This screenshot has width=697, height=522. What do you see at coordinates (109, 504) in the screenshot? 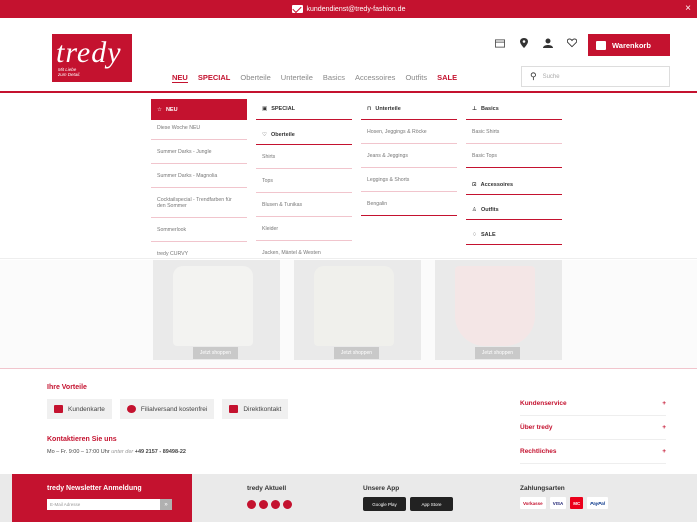
I see `newsletter-email-input: E-Mail Adresse` at bounding box center [109, 504].